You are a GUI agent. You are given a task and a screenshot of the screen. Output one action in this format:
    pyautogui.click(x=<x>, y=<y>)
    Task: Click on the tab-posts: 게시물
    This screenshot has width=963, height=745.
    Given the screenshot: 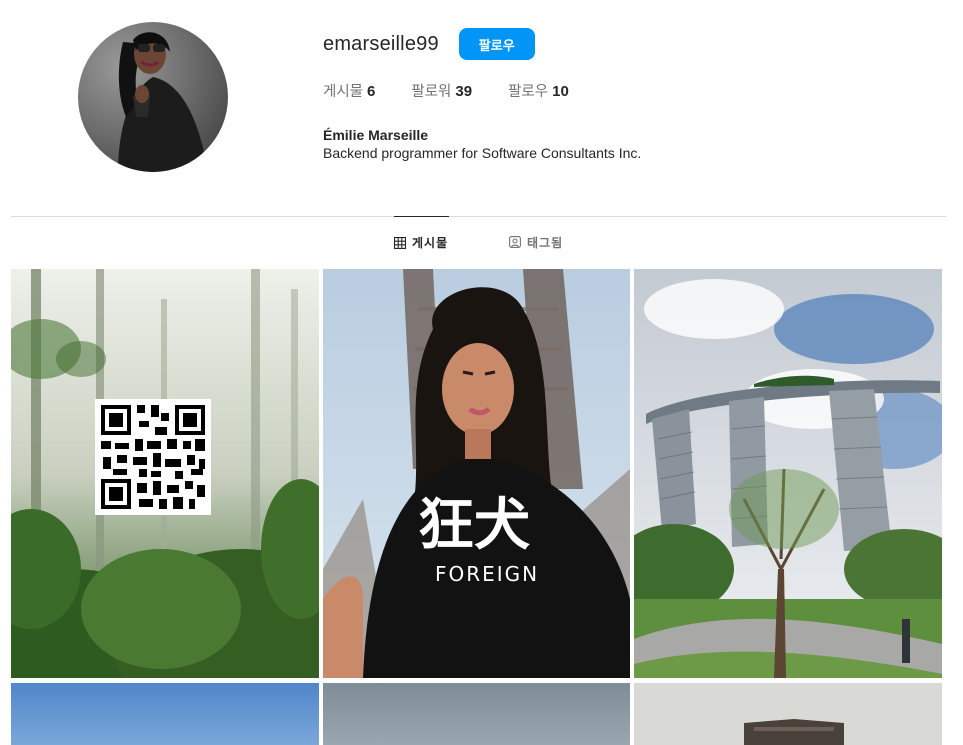 What is the action you would take?
    pyautogui.click(x=421, y=242)
    